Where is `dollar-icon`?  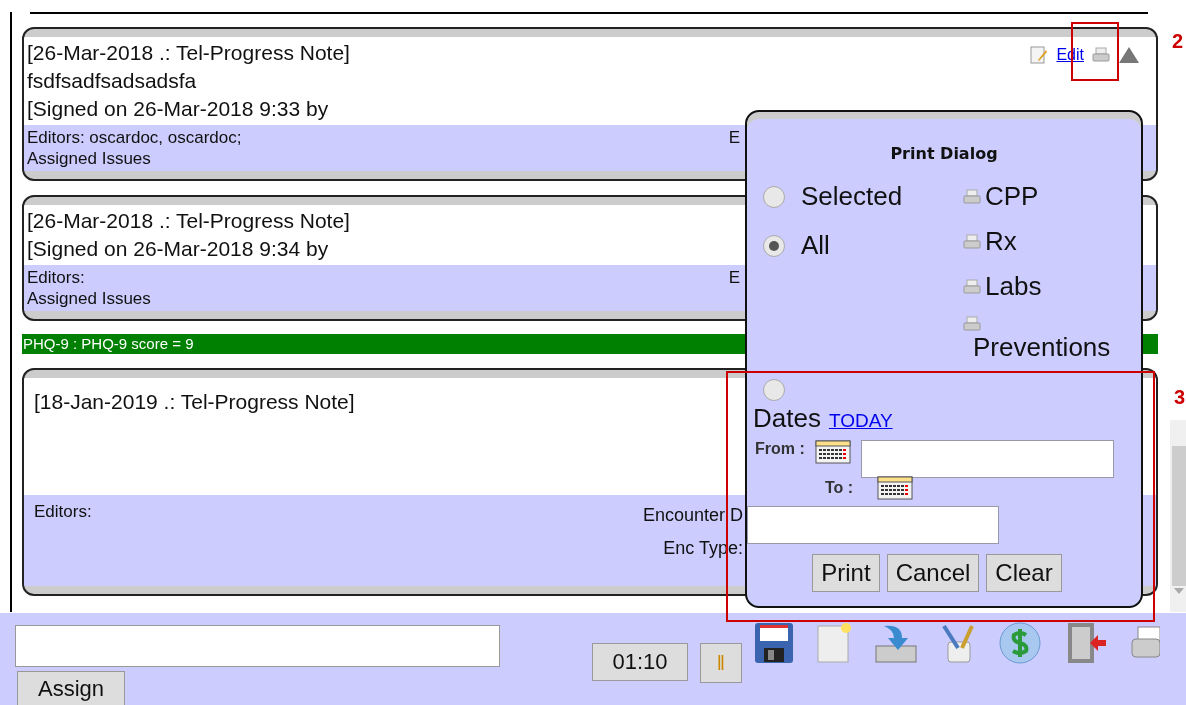
dollar-icon is located at coordinates (1020, 643).